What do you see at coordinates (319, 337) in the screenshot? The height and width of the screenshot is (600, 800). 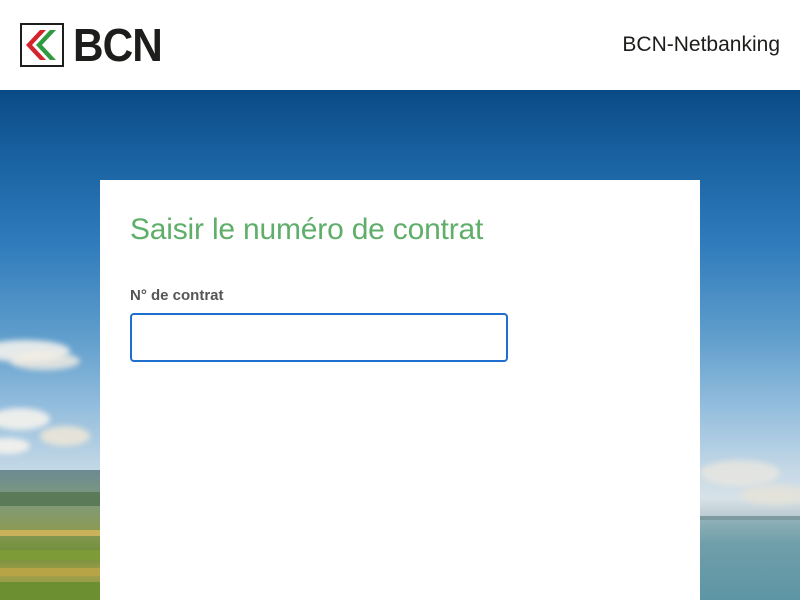 I see `contract-number-input` at bounding box center [319, 337].